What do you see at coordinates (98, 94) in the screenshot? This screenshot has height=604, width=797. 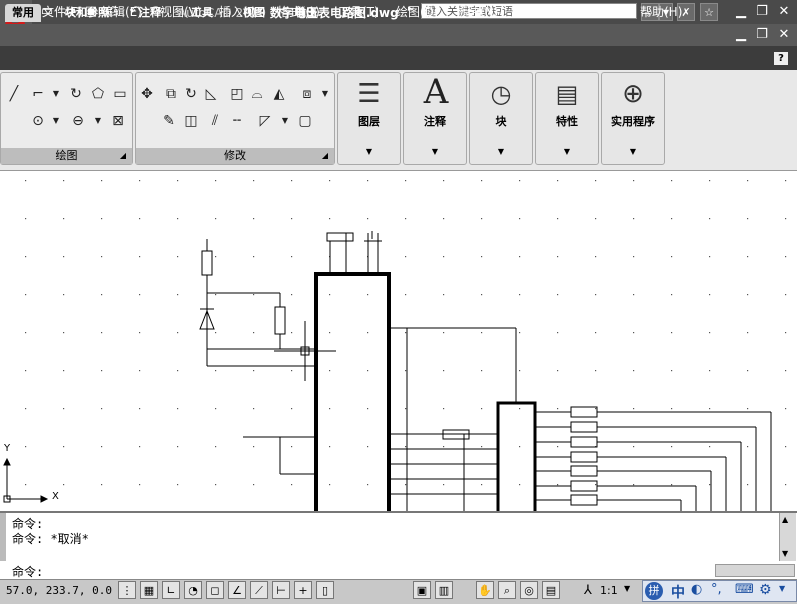 I see `polygon-icon: ⬠` at bounding box center [98, 94].